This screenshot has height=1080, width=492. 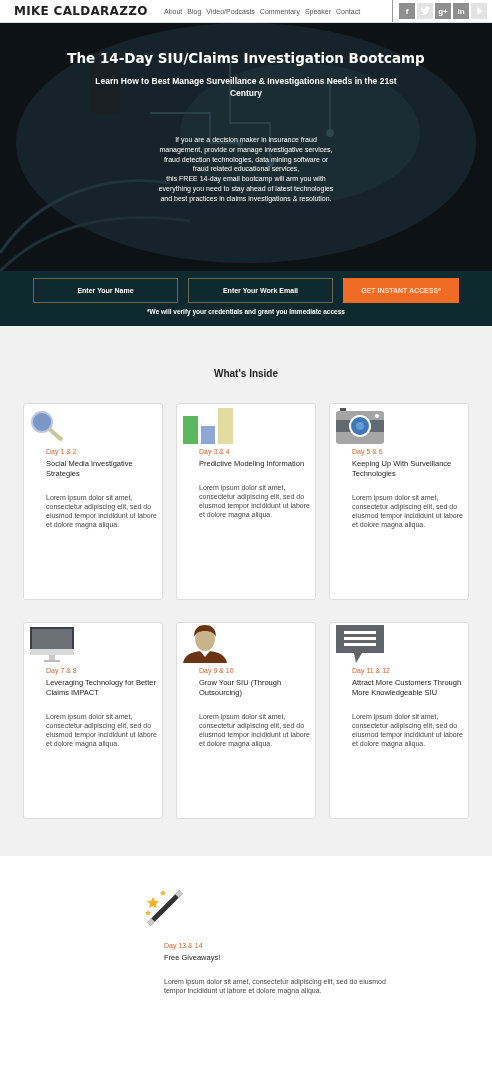 I want to click on monitor-icon, so click(x=52, y=645).